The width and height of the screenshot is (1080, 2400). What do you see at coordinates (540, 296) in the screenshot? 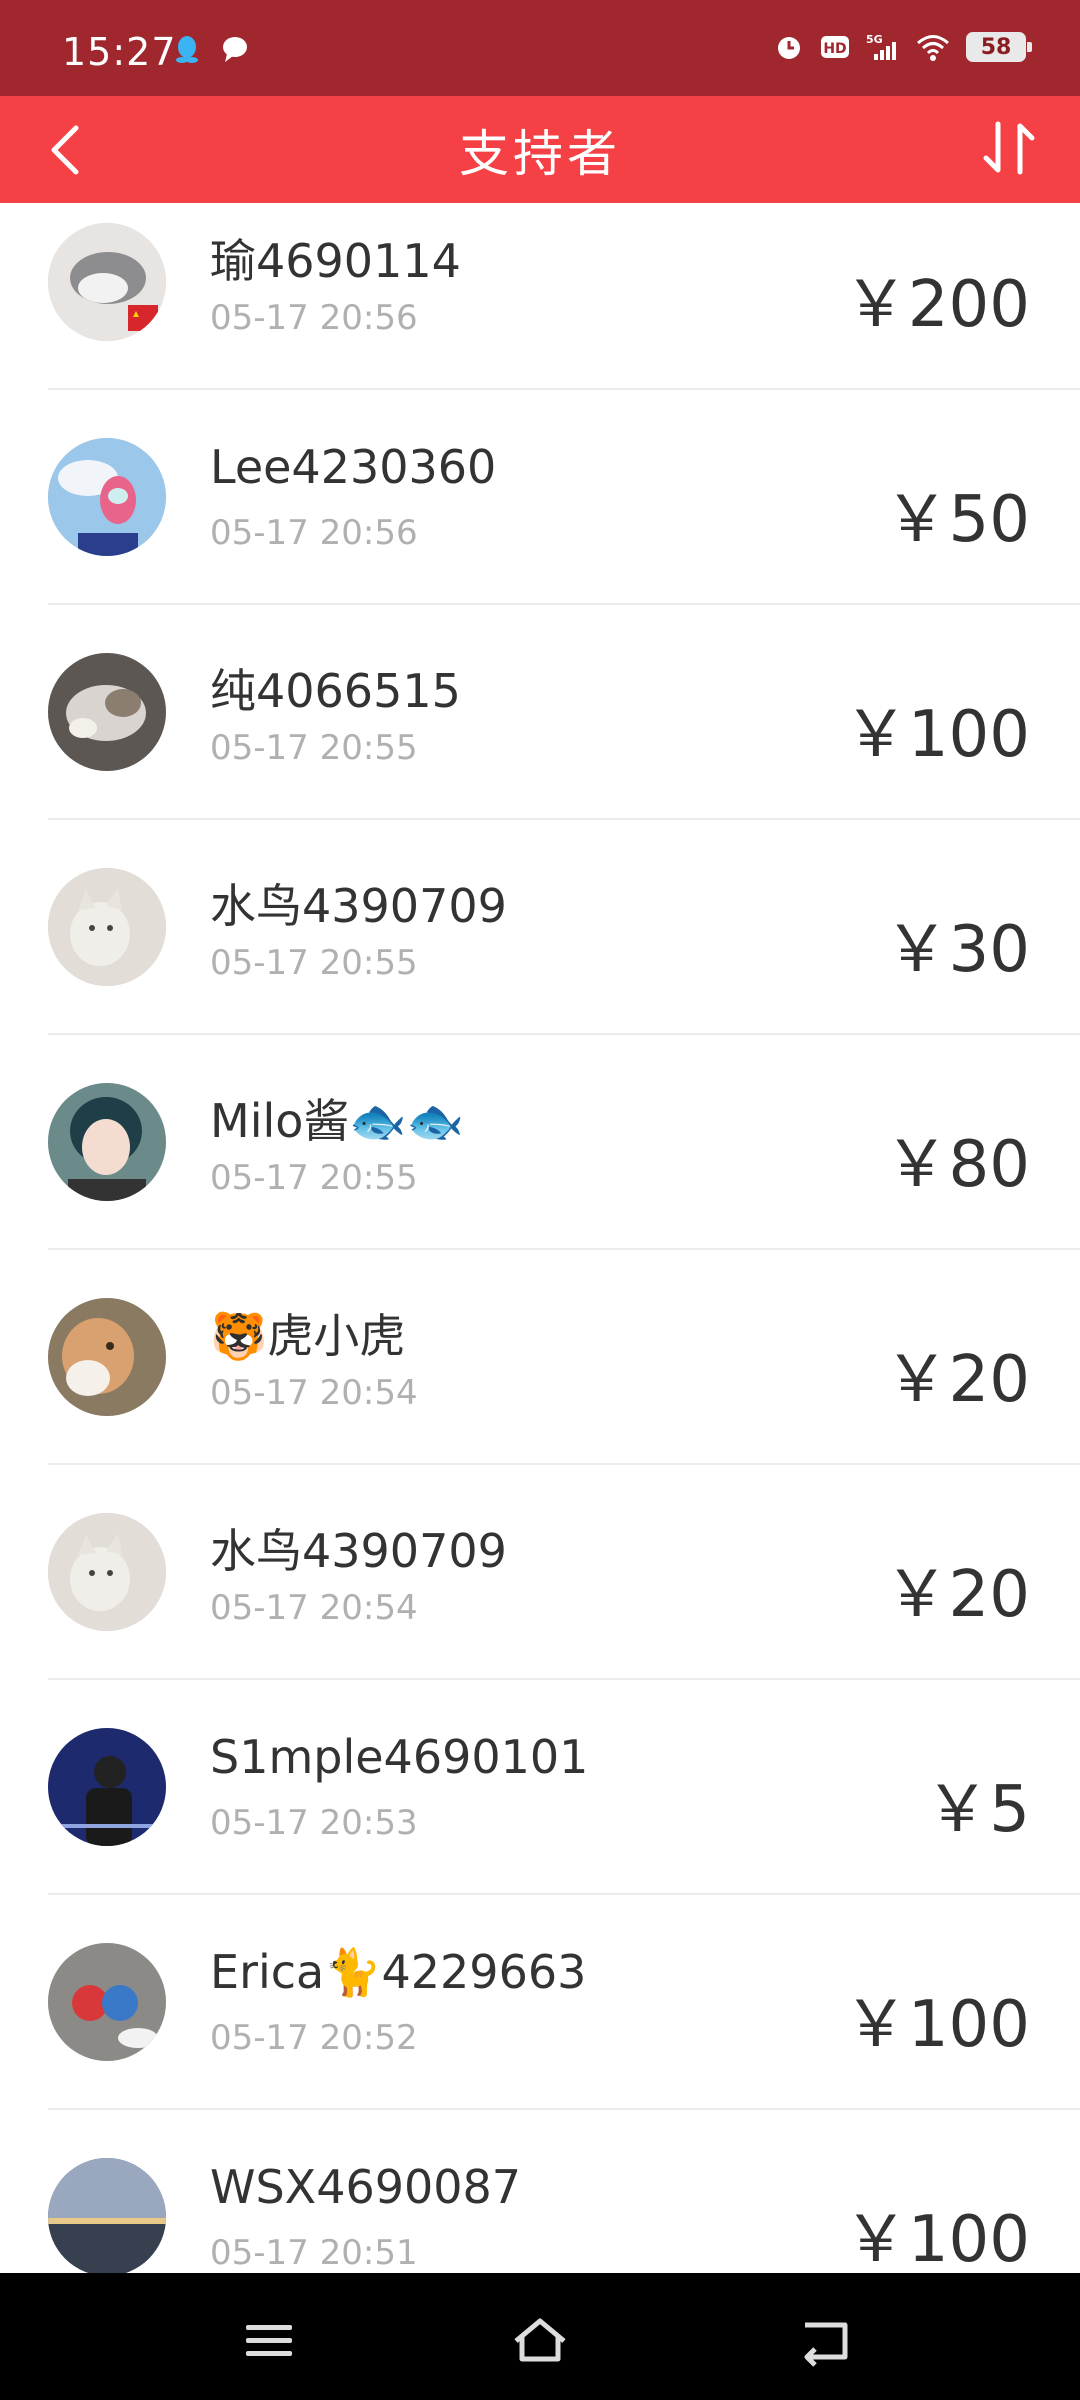
I see `list-item: 瑜4690114 05-17 20:56 ￥200` at bounding box center [540, 296].